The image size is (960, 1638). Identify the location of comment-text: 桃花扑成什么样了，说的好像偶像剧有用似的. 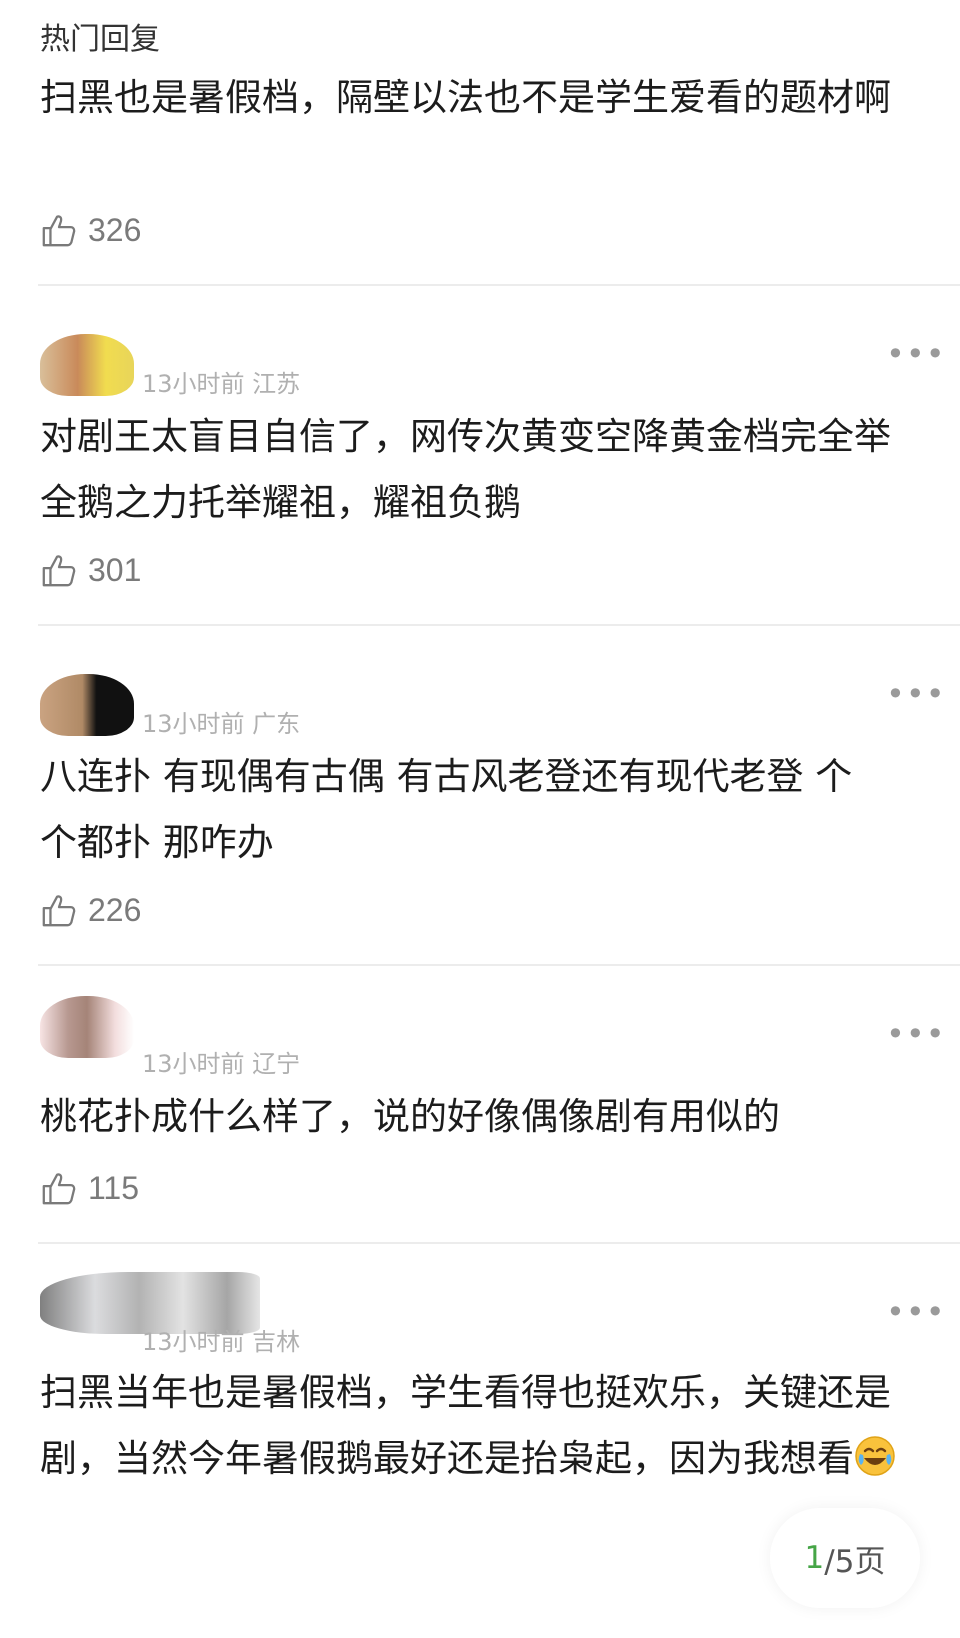
(410, 1116).